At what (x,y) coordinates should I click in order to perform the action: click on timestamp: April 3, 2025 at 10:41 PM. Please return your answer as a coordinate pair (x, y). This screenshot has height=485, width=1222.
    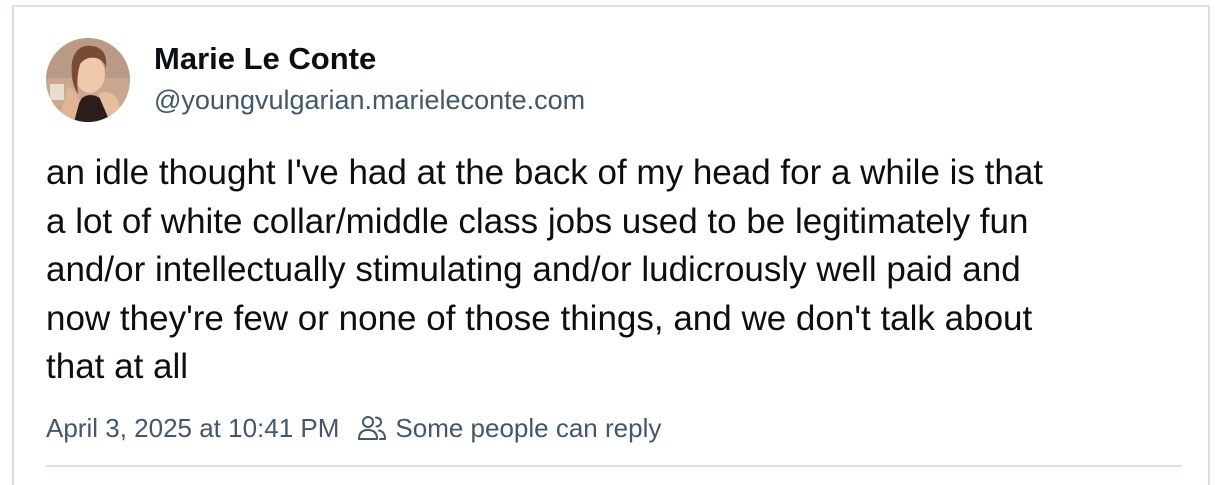
    Looking at the image, I should click on (192, 428).